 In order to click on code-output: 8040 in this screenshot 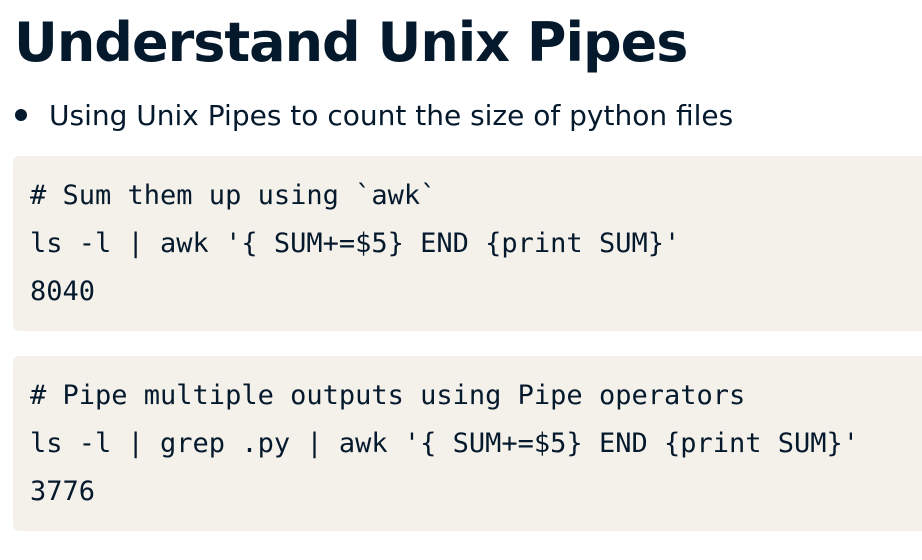, I will do `click(63, 291)`.